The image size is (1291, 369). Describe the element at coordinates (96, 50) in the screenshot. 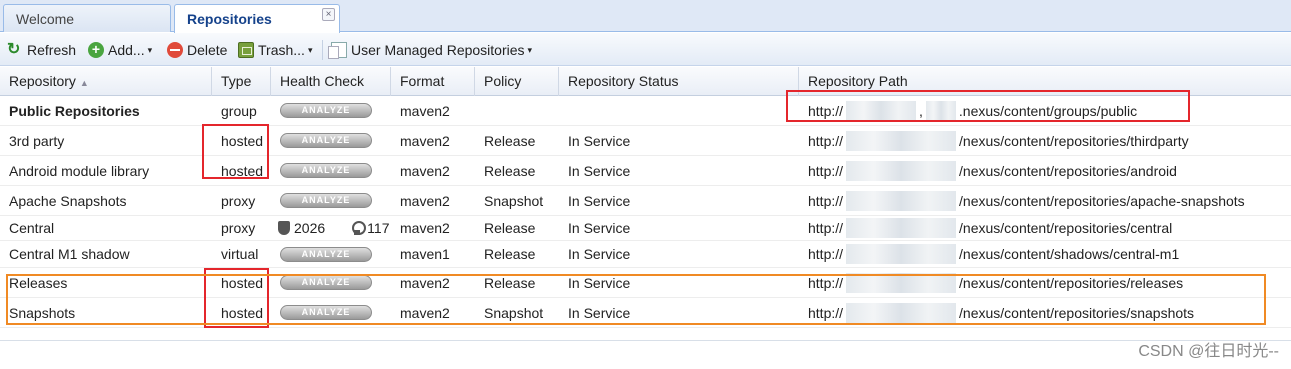

I see `add-icon: +` at that location.